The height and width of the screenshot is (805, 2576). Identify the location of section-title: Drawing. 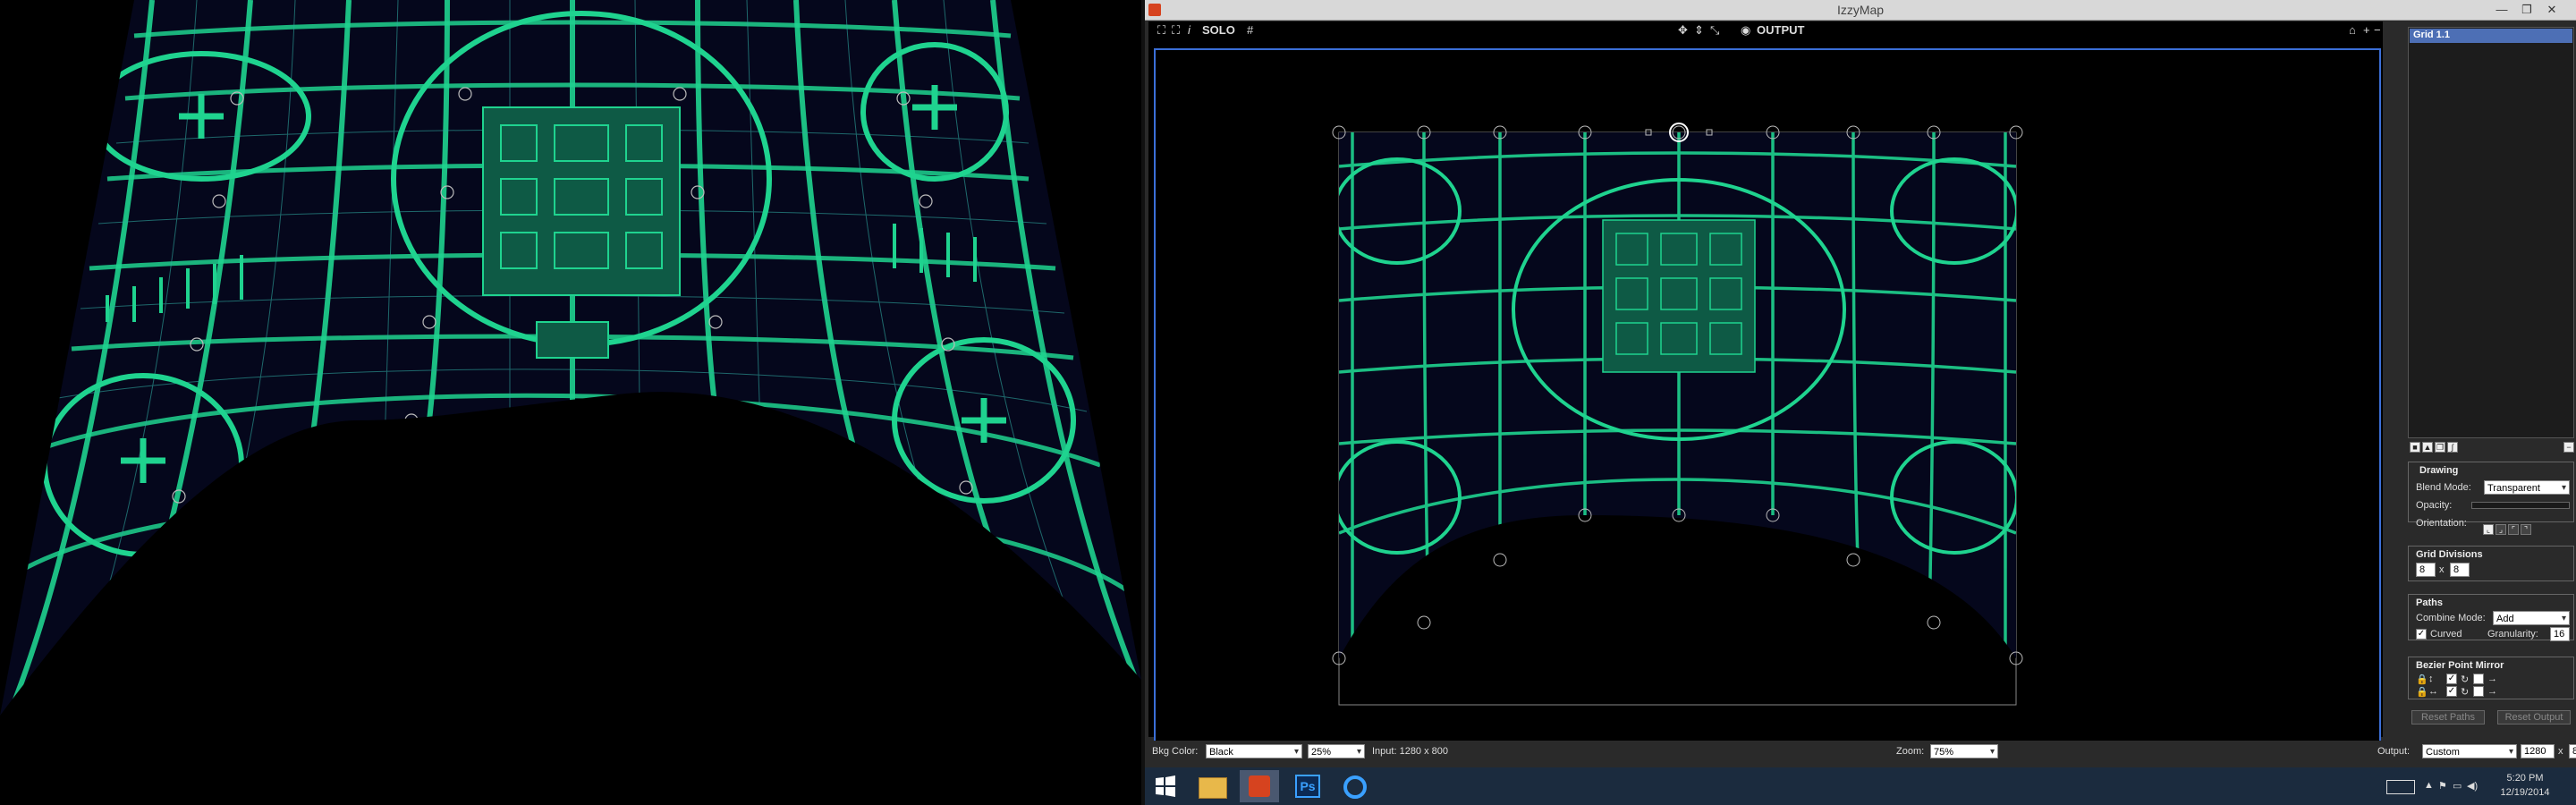
(2439, 470).